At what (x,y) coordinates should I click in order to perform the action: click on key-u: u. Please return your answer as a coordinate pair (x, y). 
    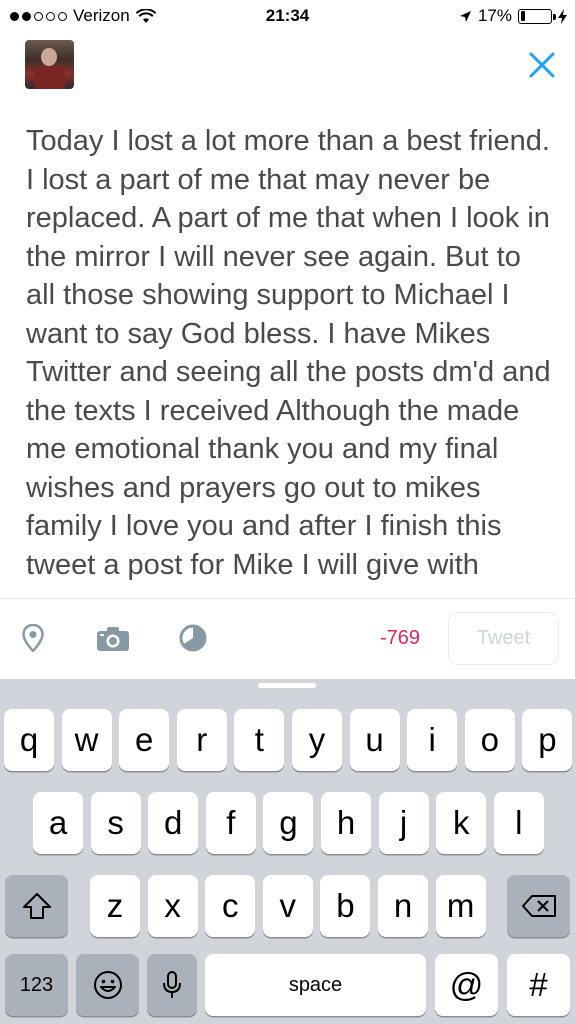
    Looking at the image, I should click on (374, 740).